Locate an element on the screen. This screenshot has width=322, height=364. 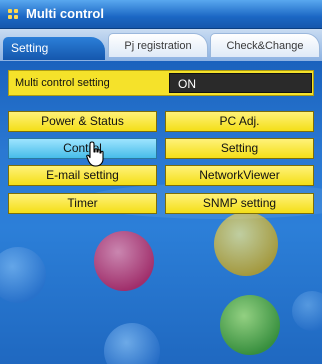
power-status-button: Power & Status is located at coordinates (82, 121).